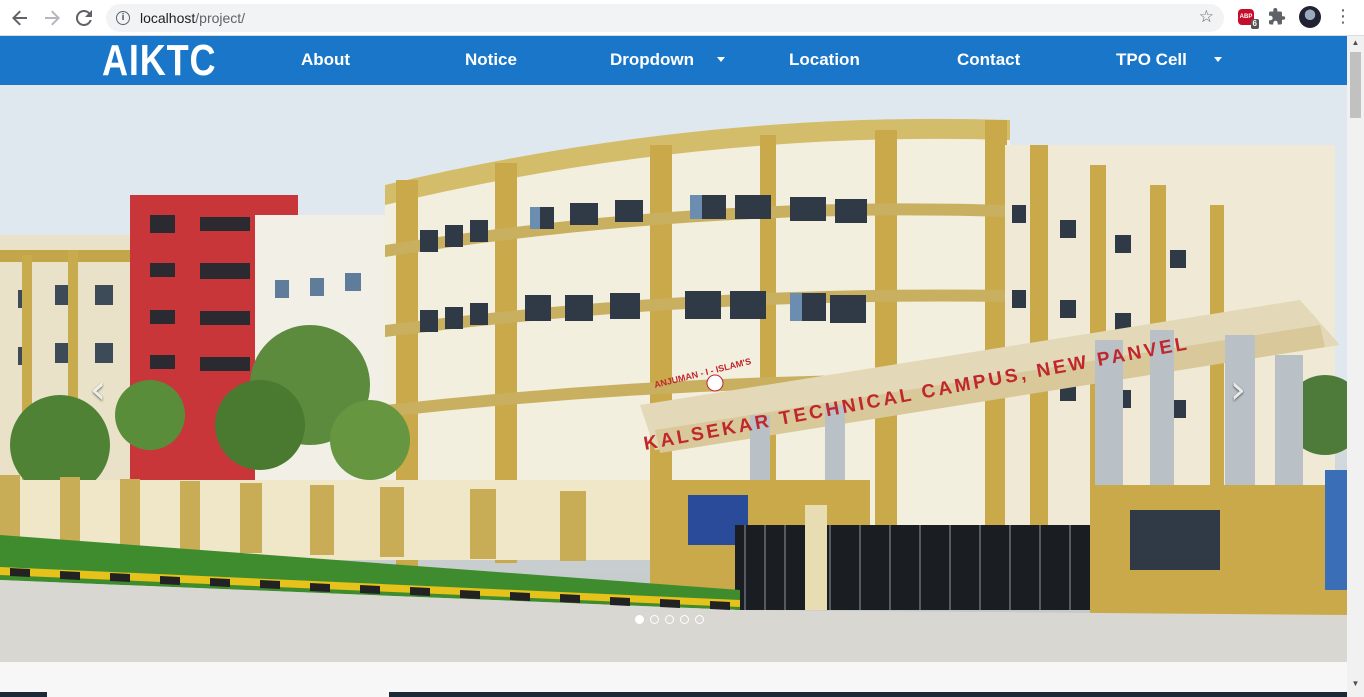 This screenshot has height=697, width=1364. I want to click on scroll-up-icon: ▲, so click(1355, 43).